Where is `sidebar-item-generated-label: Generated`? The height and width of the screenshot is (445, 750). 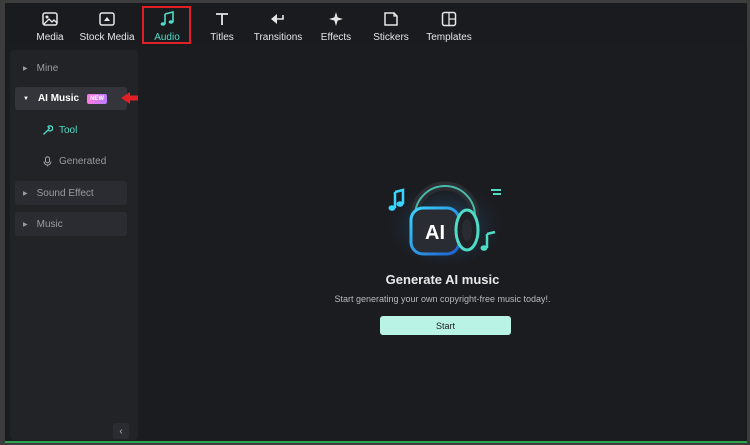
sidebar-item-generated-label: Generated is located at coordinates (83, 161).